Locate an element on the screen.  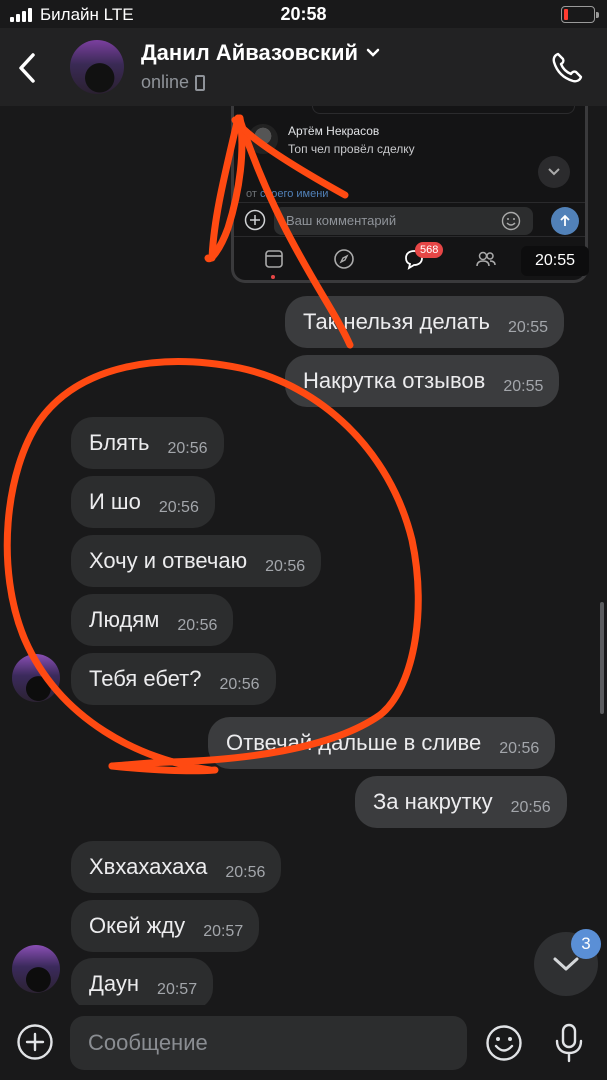
battery-icon is located at coordinates (580, 14).